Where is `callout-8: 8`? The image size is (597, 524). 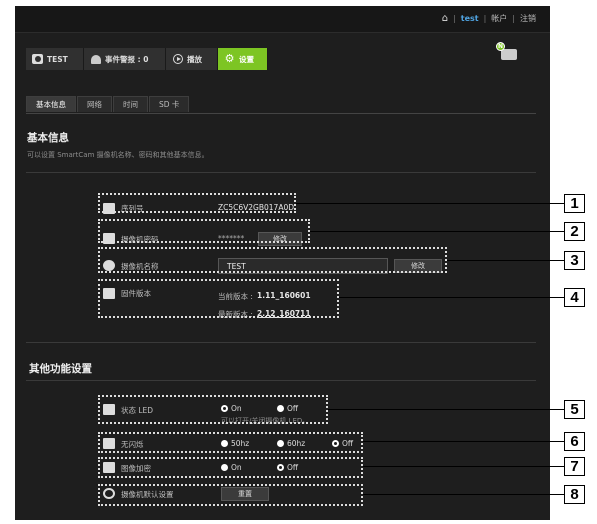 callout-8: 8 is located at coordinates (574, 494).